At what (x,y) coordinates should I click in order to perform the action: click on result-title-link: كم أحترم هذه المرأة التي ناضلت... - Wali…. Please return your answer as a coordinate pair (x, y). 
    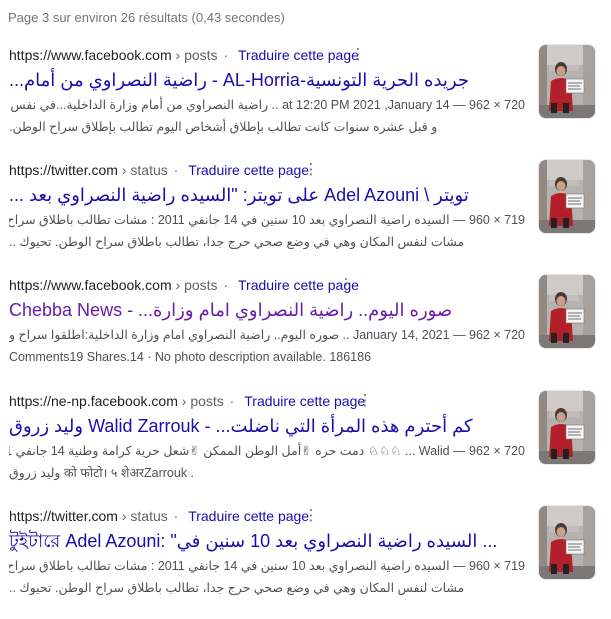
    Looking at the image, I should click on (267, 426).